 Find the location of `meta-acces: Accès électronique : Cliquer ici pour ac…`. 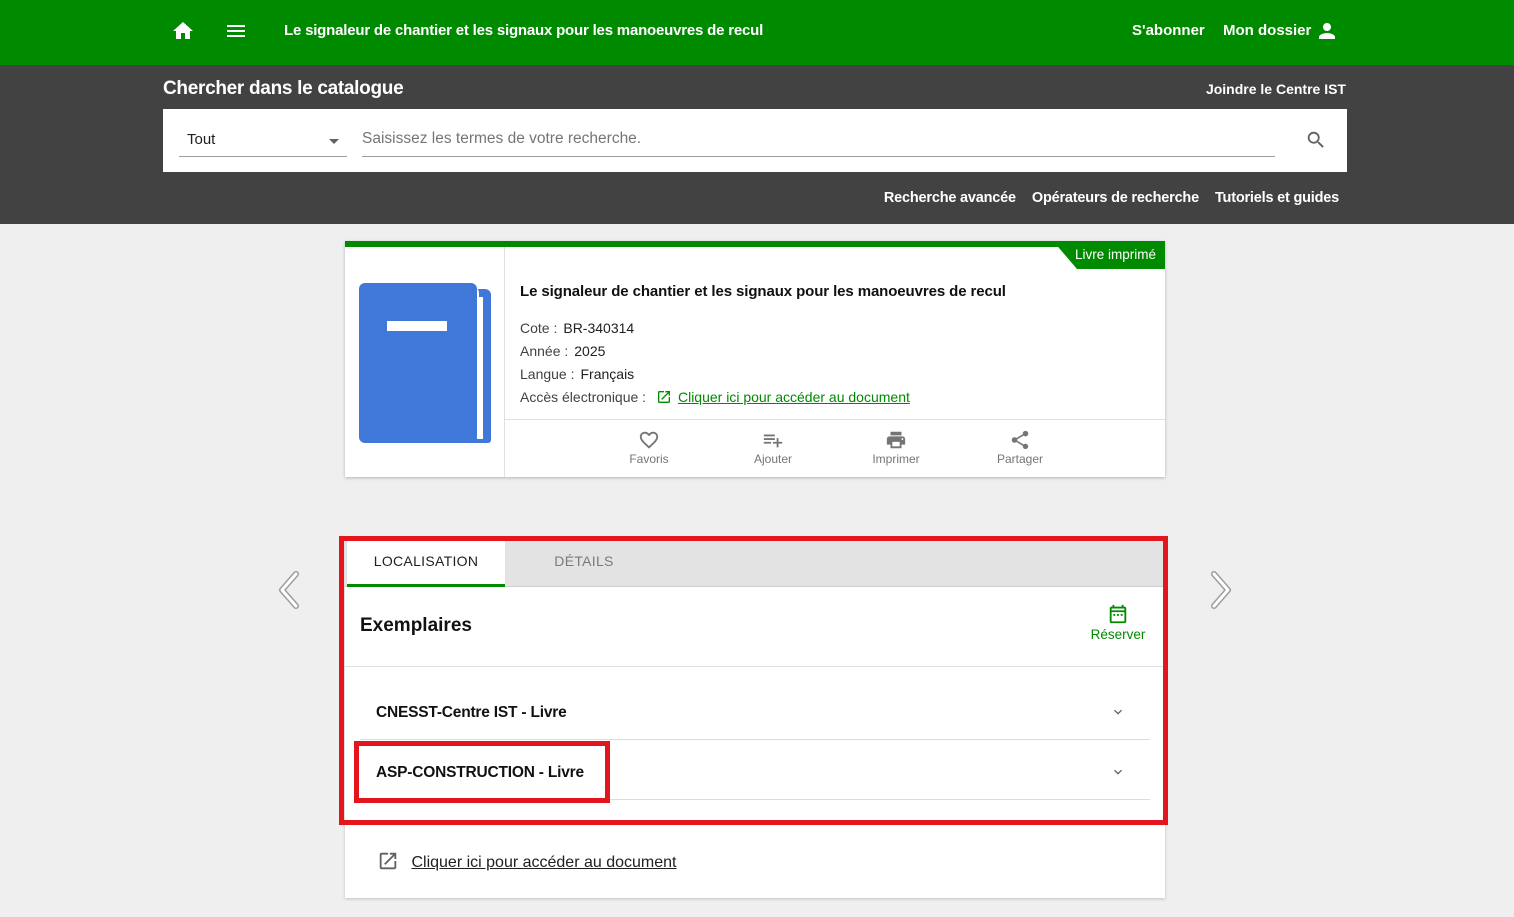

meta-acces: Accès électronique : Cliquer ici pour ac… is located at coordinates (715, 397).